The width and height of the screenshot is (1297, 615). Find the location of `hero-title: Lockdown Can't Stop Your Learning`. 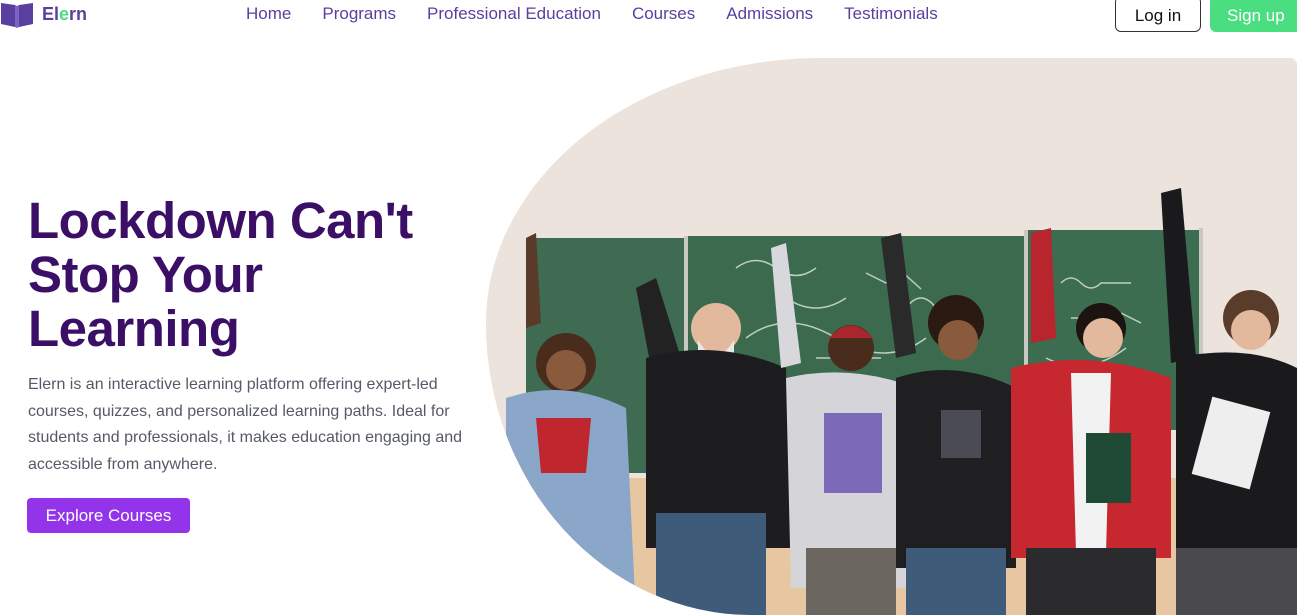

hero-title: Lockdown Can't Stop Your Learning is located at coordinates (248, 275).